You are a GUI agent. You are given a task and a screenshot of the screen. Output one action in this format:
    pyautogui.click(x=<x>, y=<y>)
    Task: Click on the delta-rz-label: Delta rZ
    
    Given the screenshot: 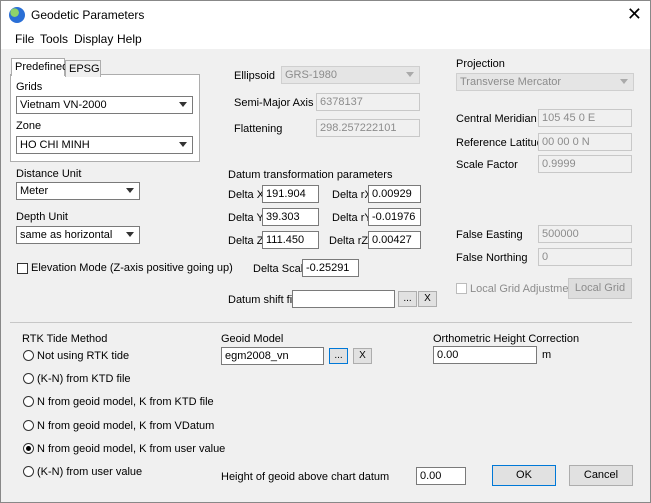 What is the action you would take?
    pyautogui.click(x=349, y=241)
    